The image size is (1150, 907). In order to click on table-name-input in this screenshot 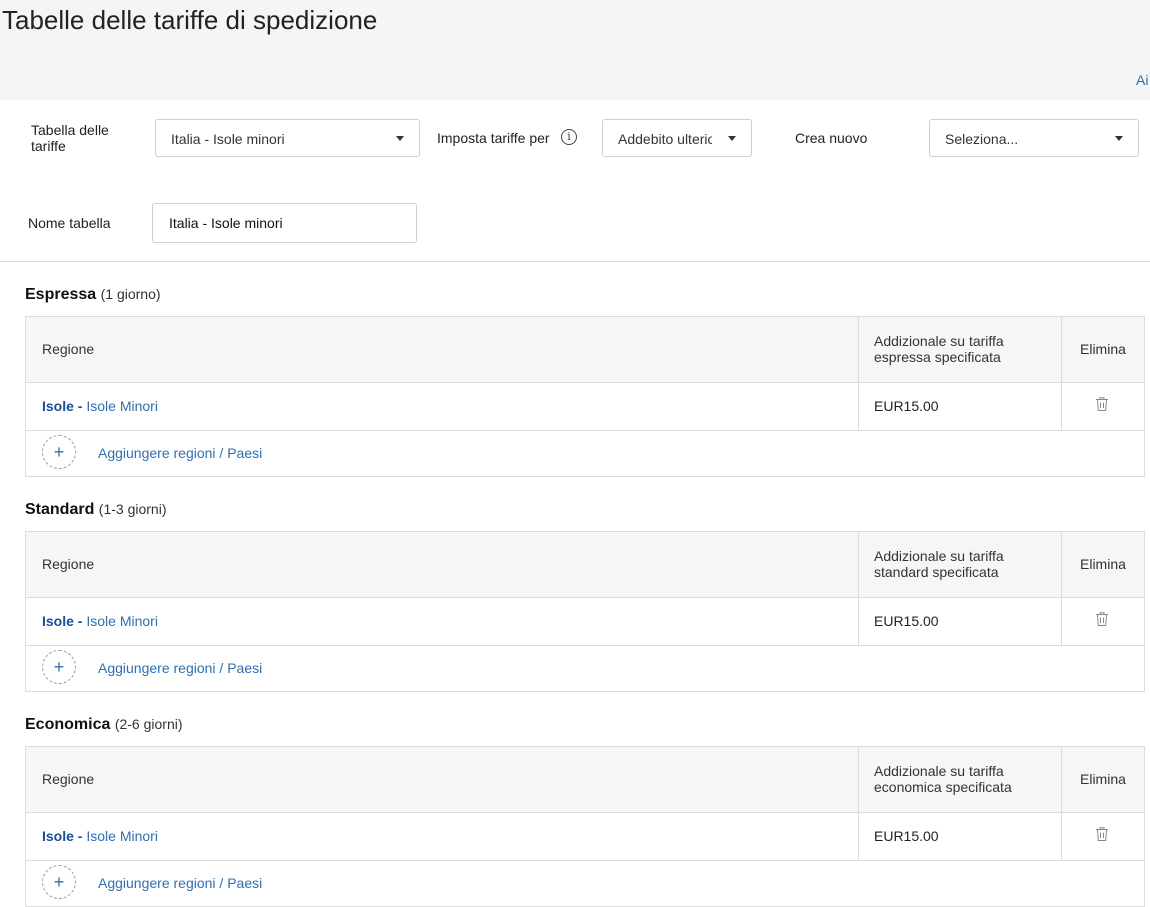, I will do `click(284, 223)`.